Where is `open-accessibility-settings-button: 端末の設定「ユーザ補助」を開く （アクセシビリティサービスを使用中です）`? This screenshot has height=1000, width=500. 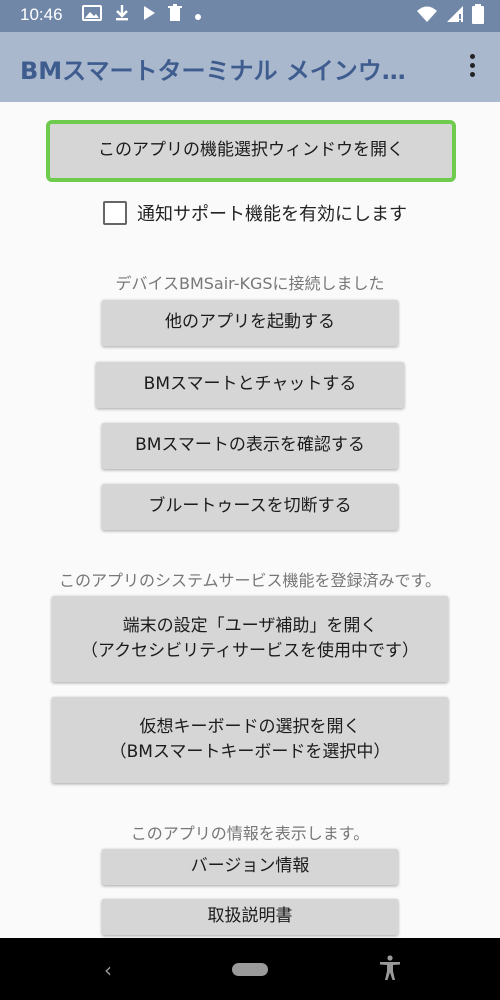
open-accessibility-settings-button: 端末の設定「ユーザ補助」を開く （アクセシビリティサービスを使用中です） is located at coordinates (250, 639).